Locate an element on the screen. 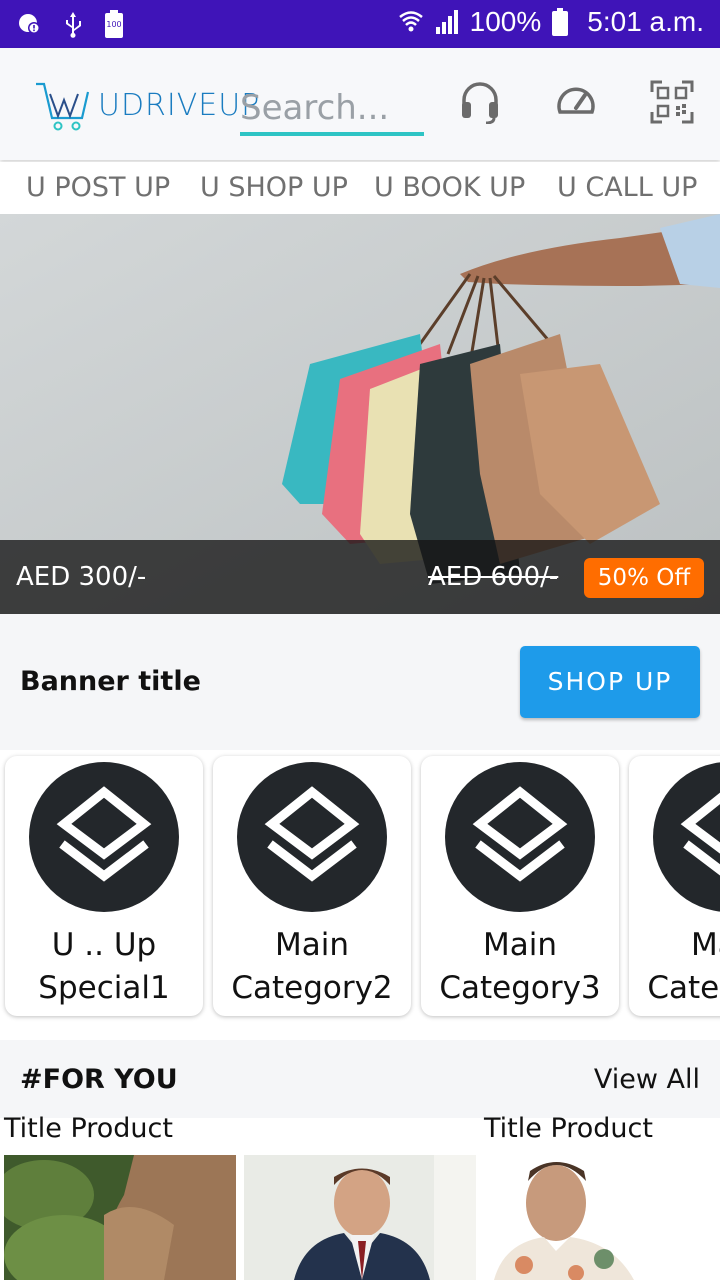 The width and height of the screenshot is (720, 1280). product-photo-shirt is located at coordinates (600, 1217).